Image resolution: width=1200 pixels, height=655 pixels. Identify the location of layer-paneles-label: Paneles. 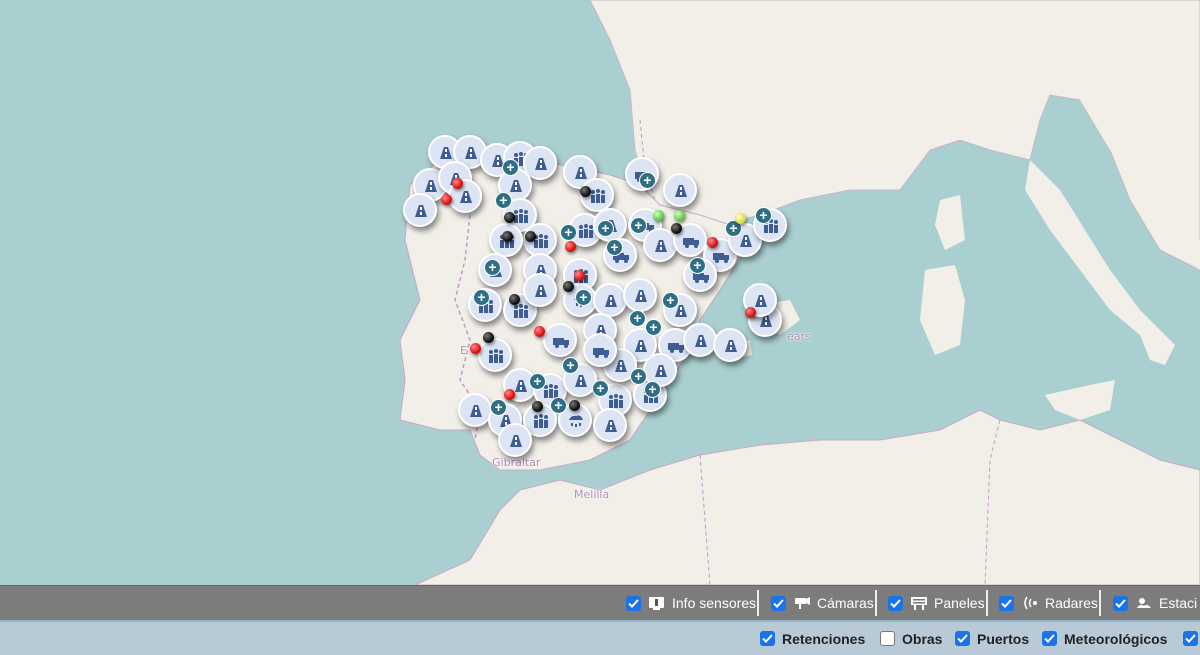
(959, 603).